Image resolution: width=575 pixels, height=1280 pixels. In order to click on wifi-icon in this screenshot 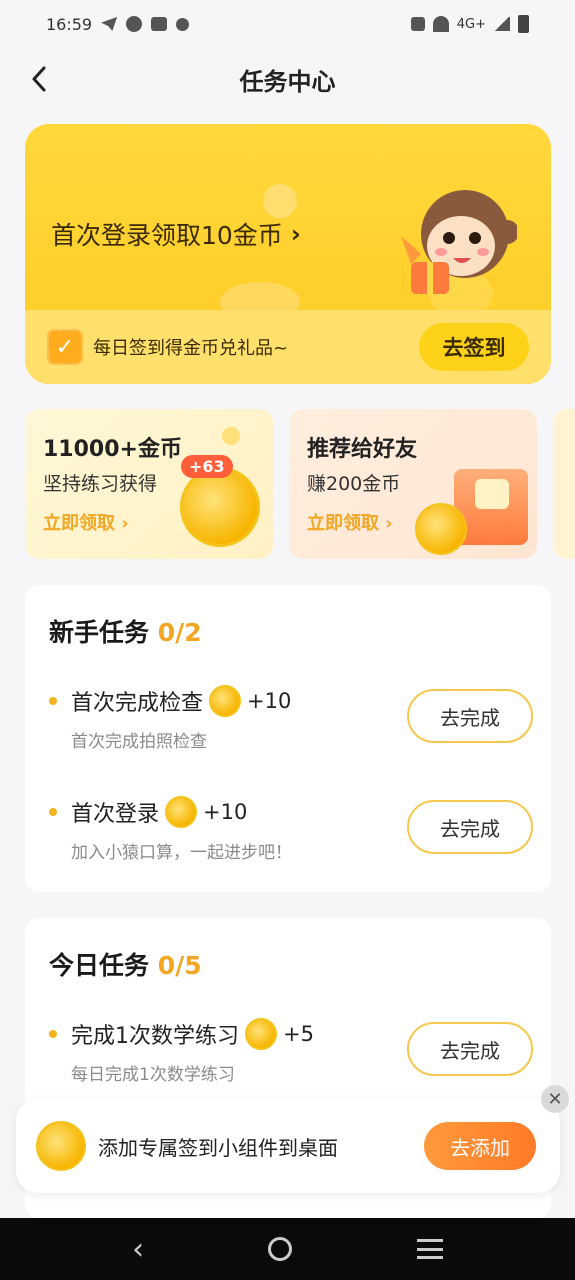, I will do `click(440, 24)`.